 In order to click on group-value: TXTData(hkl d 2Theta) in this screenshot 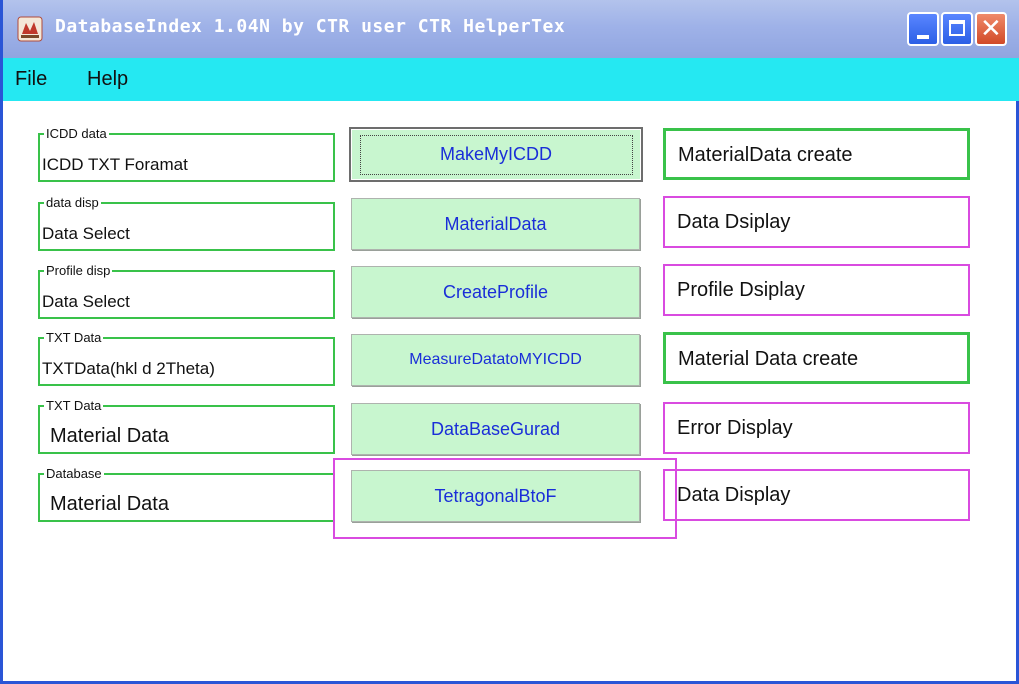, I will do `click(128, 368)`.